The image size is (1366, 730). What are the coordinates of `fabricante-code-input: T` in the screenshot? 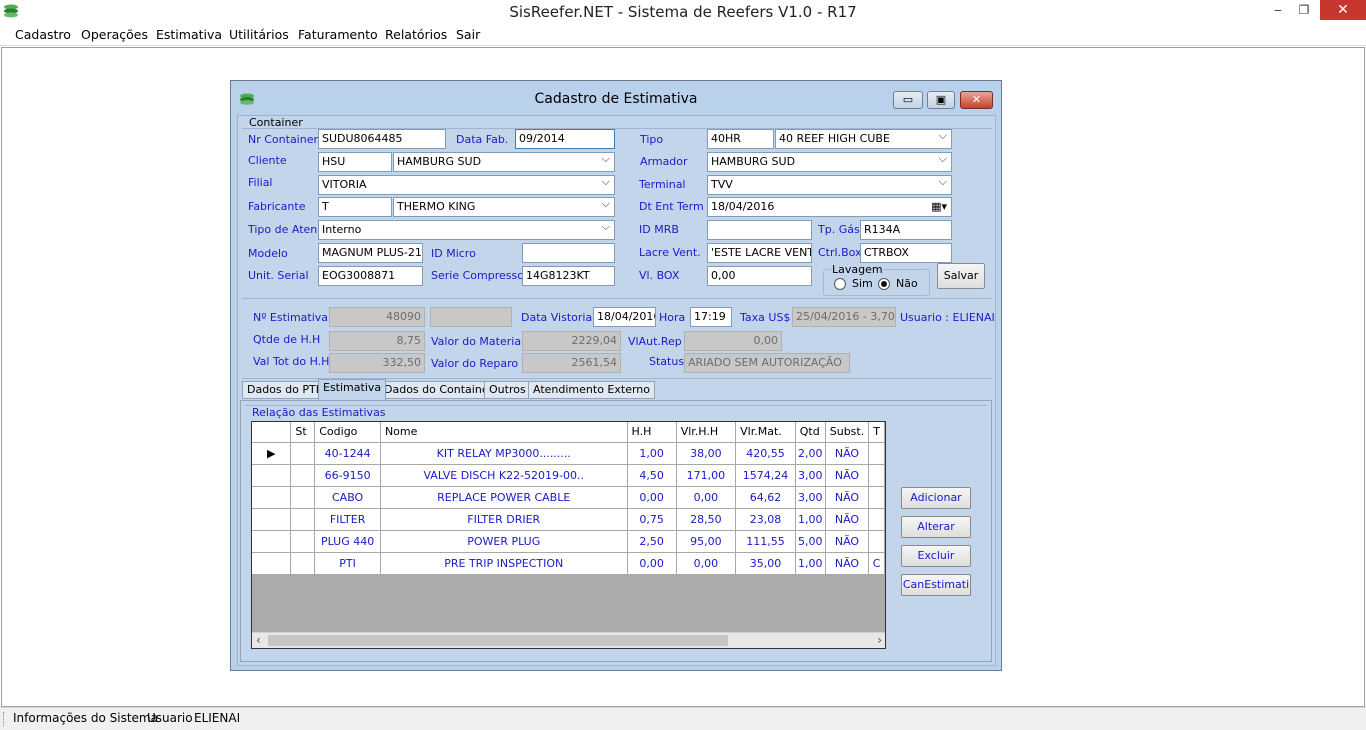 It's located at (355, 207).